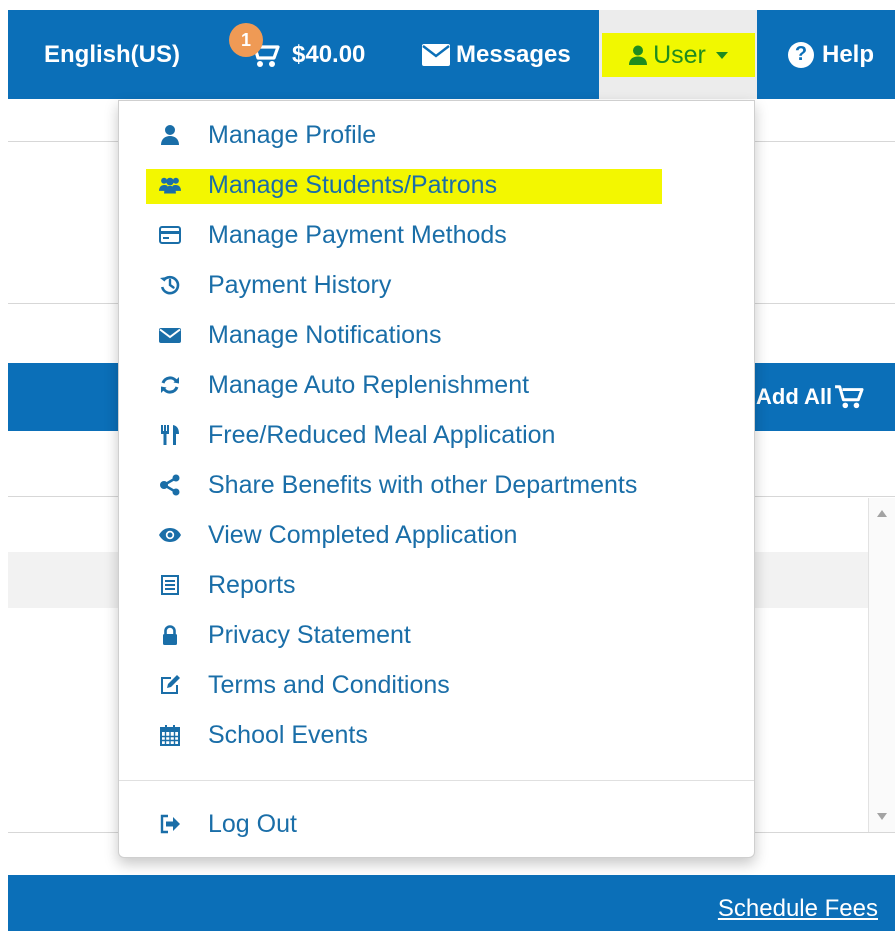 The width and height of the screenshot is (895, 931). Describe the element at coordinates (436, 285) in the screenshot. I see `menu-item-payment-history: Payment History` at that location.